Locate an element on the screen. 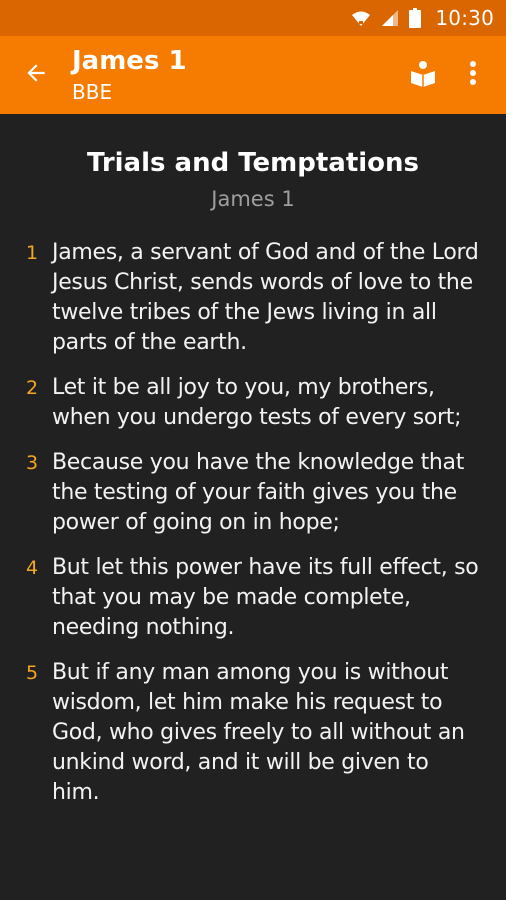 This screenshot has height=900, width=506. signal-icon is located at coordinates (390, 18).